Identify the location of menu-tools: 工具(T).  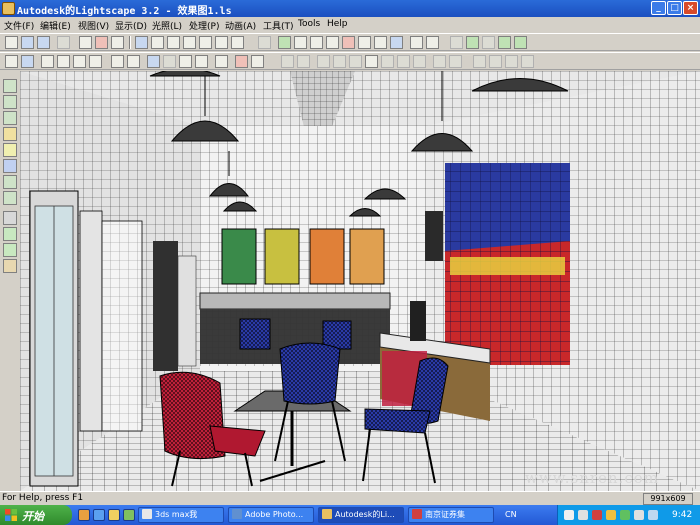
(278, 25).